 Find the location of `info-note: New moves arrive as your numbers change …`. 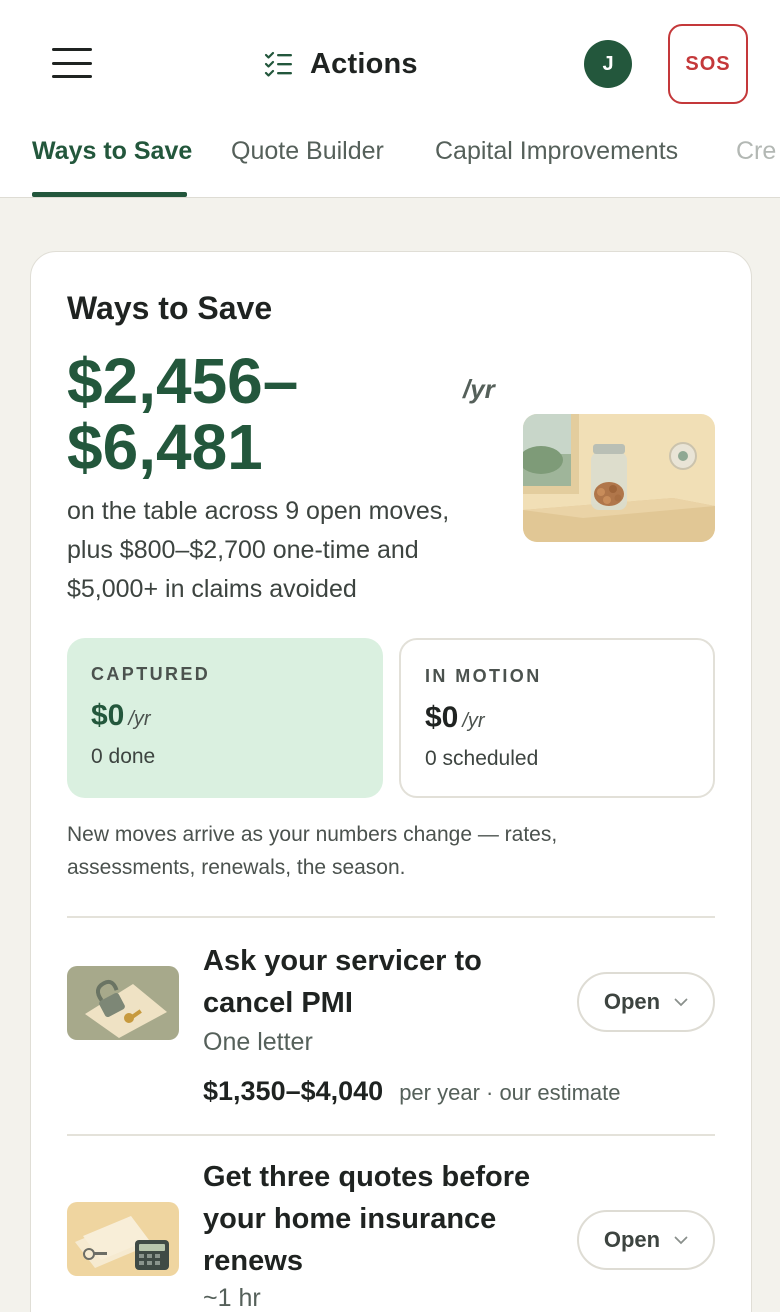

info-note: New moves arrive as your numbers change … is located at coordinates (347, 851).